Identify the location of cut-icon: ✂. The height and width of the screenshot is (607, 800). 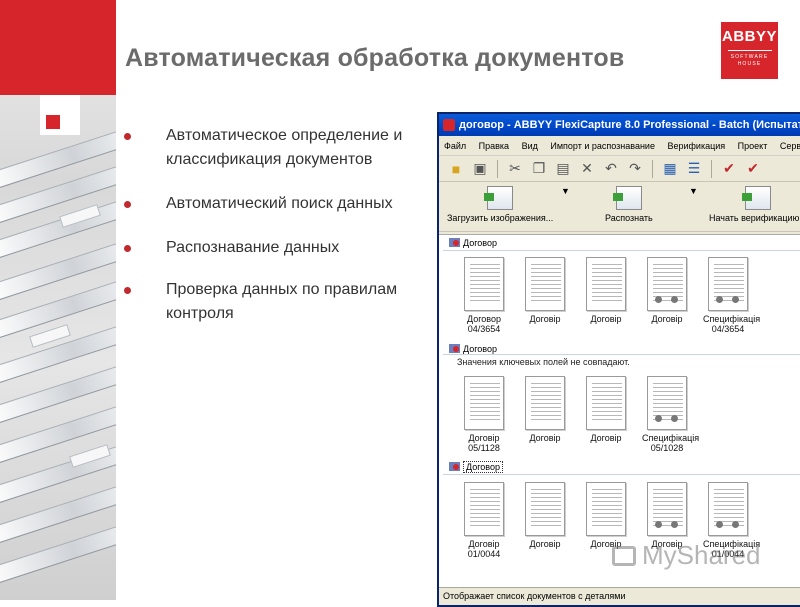
(515, 169).